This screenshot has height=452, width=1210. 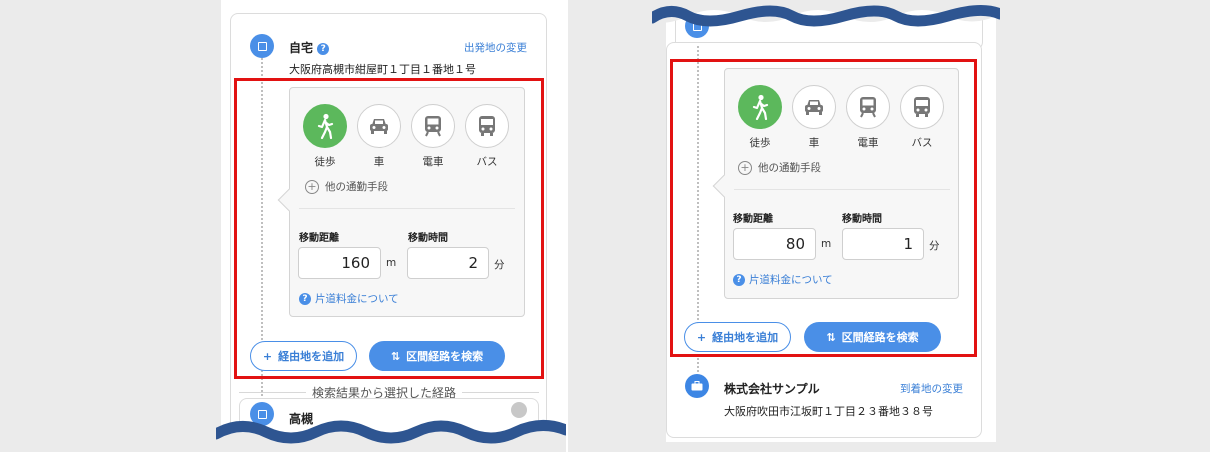 What do you see at coordinates (391, 436) in the screenshot?
I see `wave-divider-left` at bounding box center [391, 436].